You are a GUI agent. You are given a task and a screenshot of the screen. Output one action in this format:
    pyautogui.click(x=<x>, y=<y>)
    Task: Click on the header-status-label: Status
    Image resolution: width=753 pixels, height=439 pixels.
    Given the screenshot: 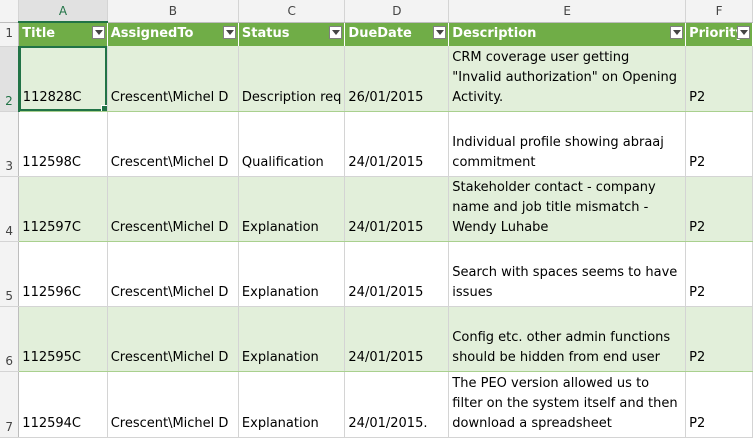 What is the action you would take?
    pyautogui.click(x=265, y=33)
    